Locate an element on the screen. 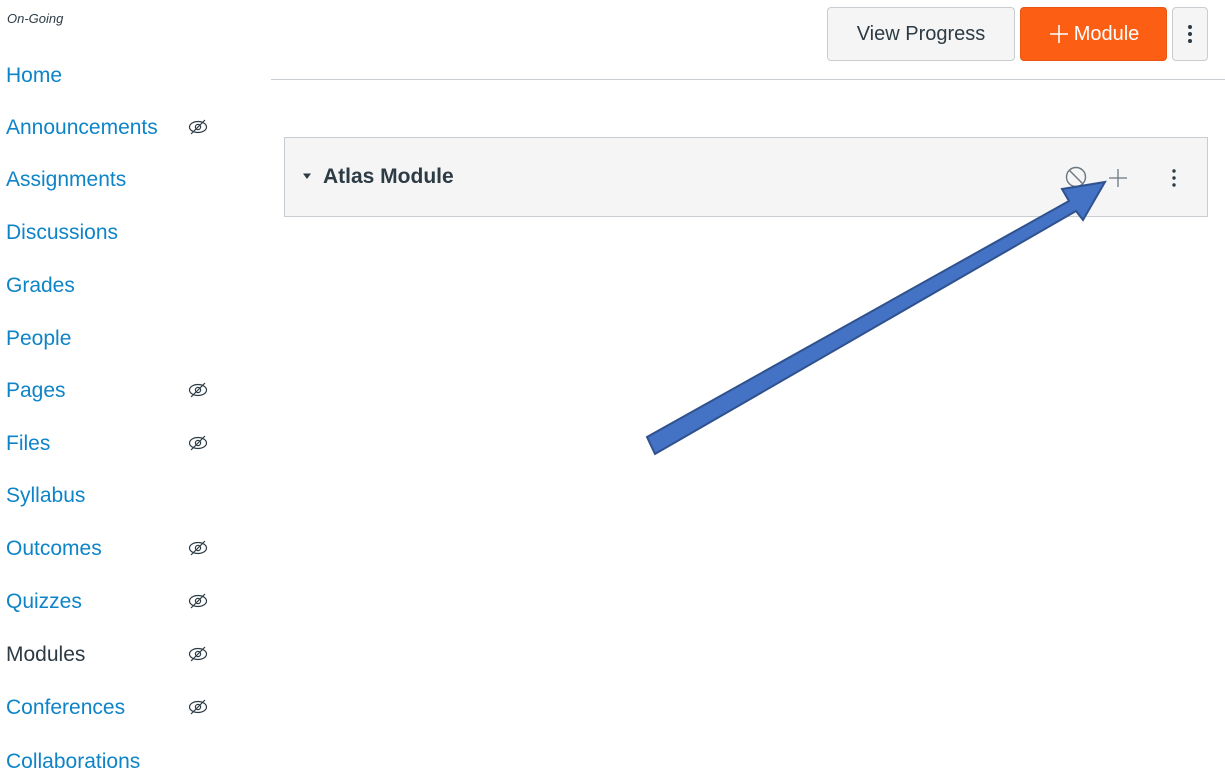 This screenshot has height=782, width=1225. sidebar-item-modules: Modules is located at coordinates (121, 655).